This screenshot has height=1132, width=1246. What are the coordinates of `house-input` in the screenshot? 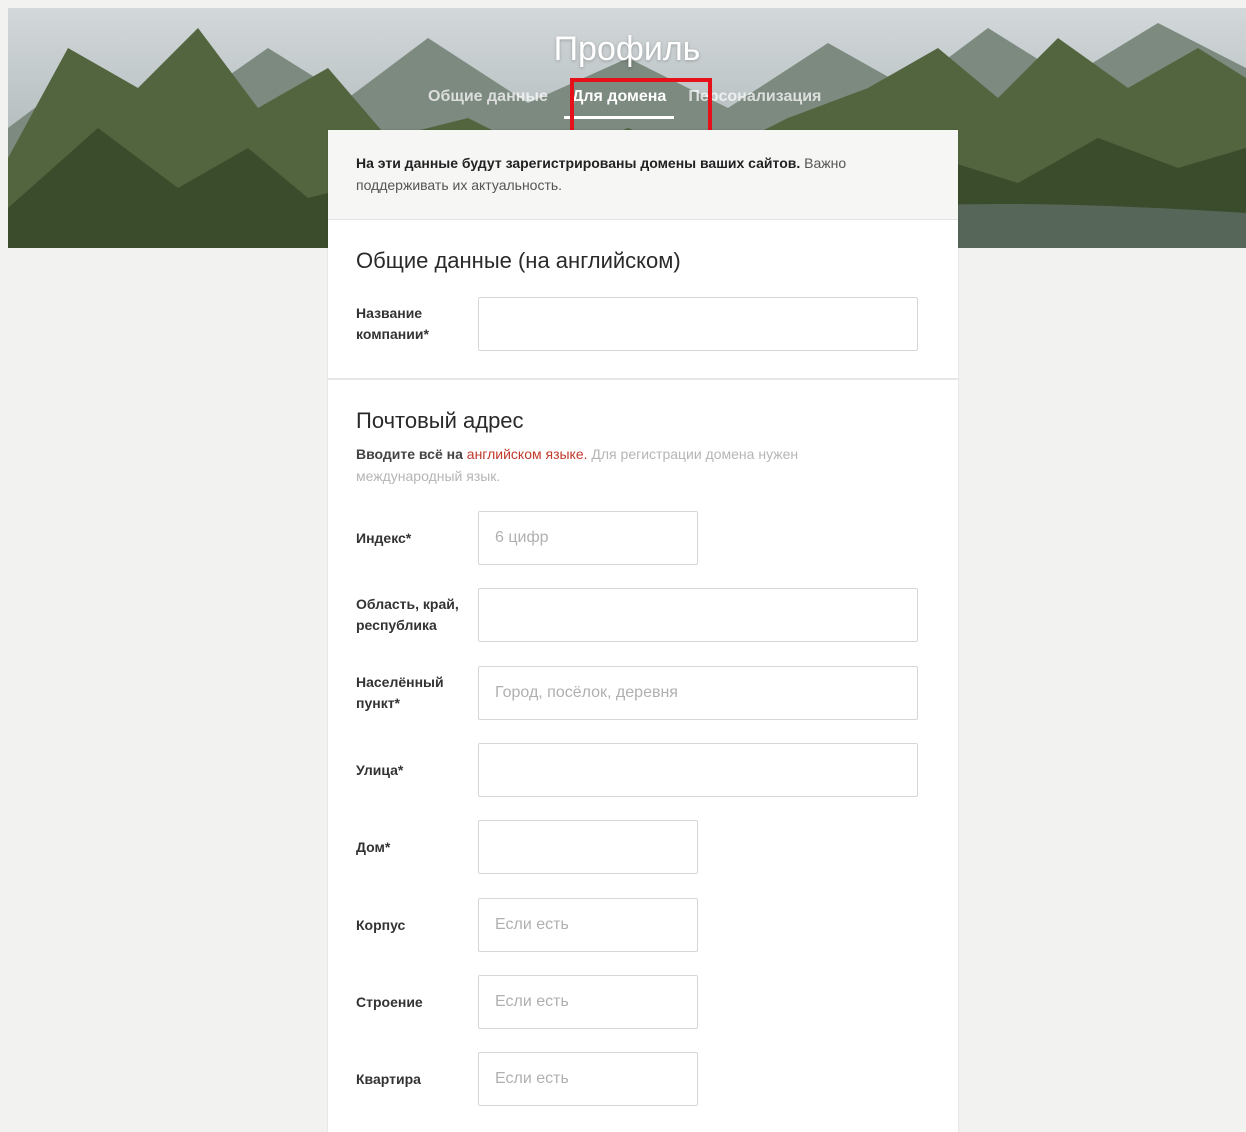 It's located at (588, 847).